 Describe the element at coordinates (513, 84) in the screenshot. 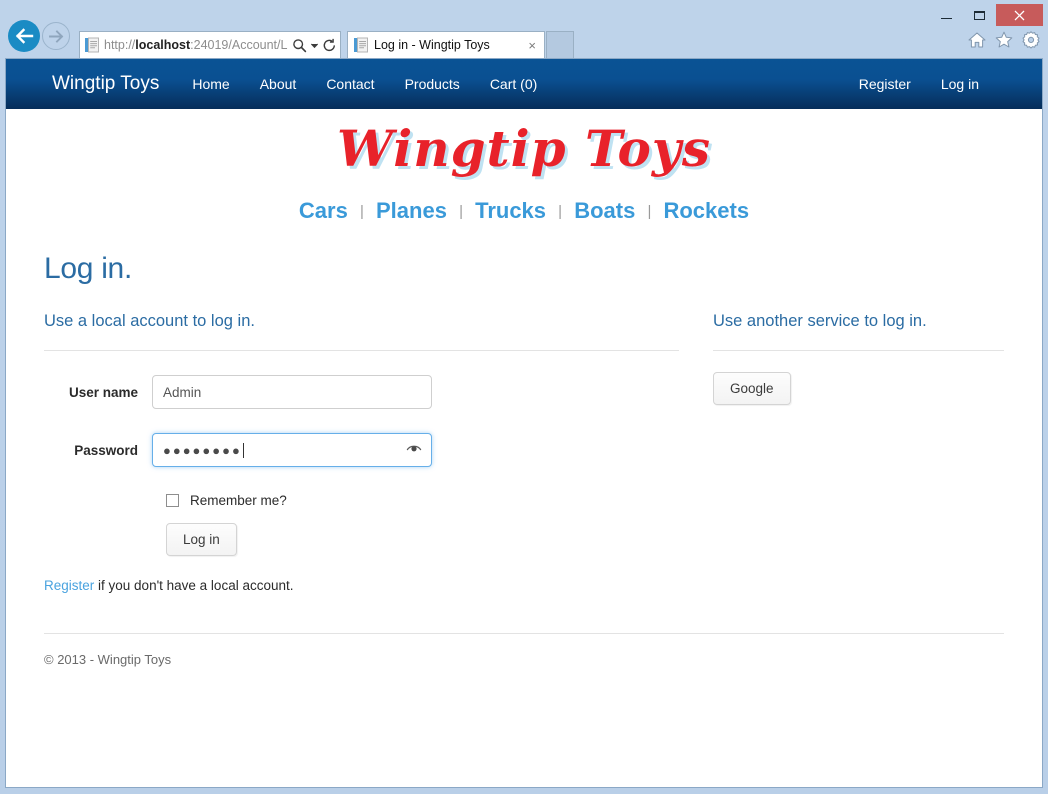

I see `nav-item-cart: Cart (0)` at that location.